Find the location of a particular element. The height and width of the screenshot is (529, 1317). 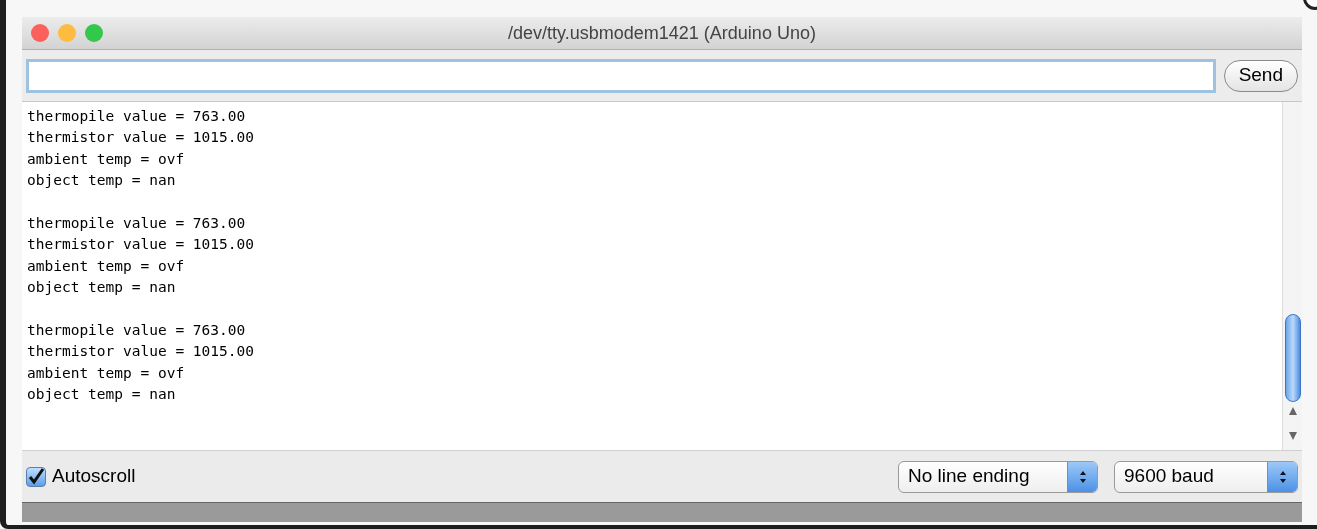

scrollbar is located at coordinates (1292, 276).